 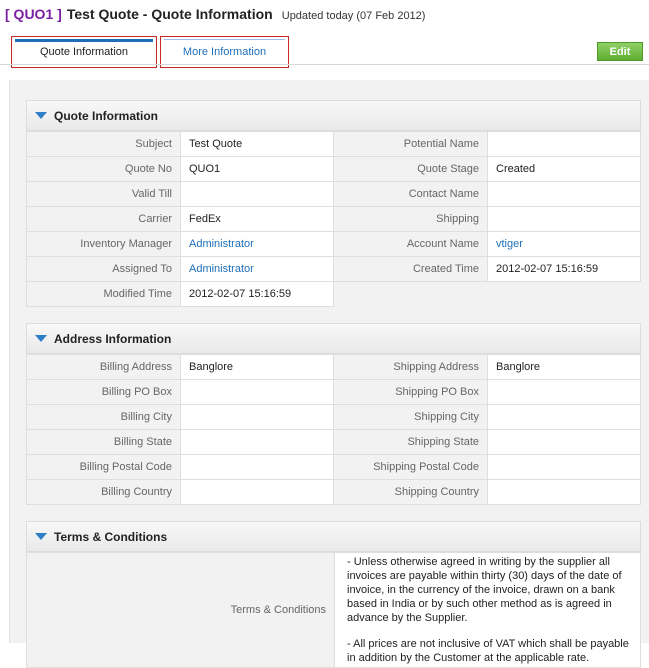 What do you see at coordinates (103, 367) in the screenshot?
I see `field-label: Billing Address` at bounding box center [103, 367].